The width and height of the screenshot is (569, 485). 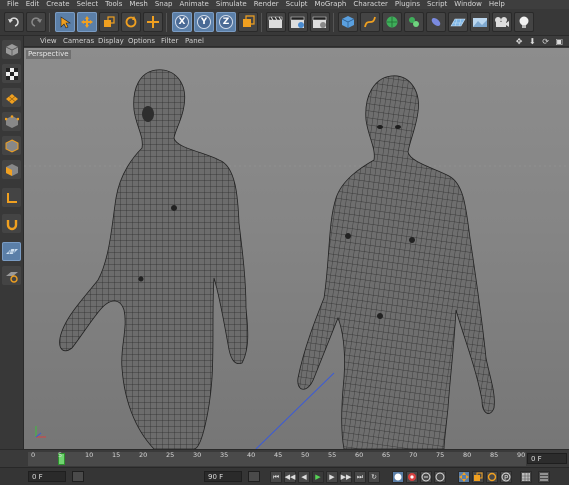 I want to click on camera-button, so click(x=502, y=22).